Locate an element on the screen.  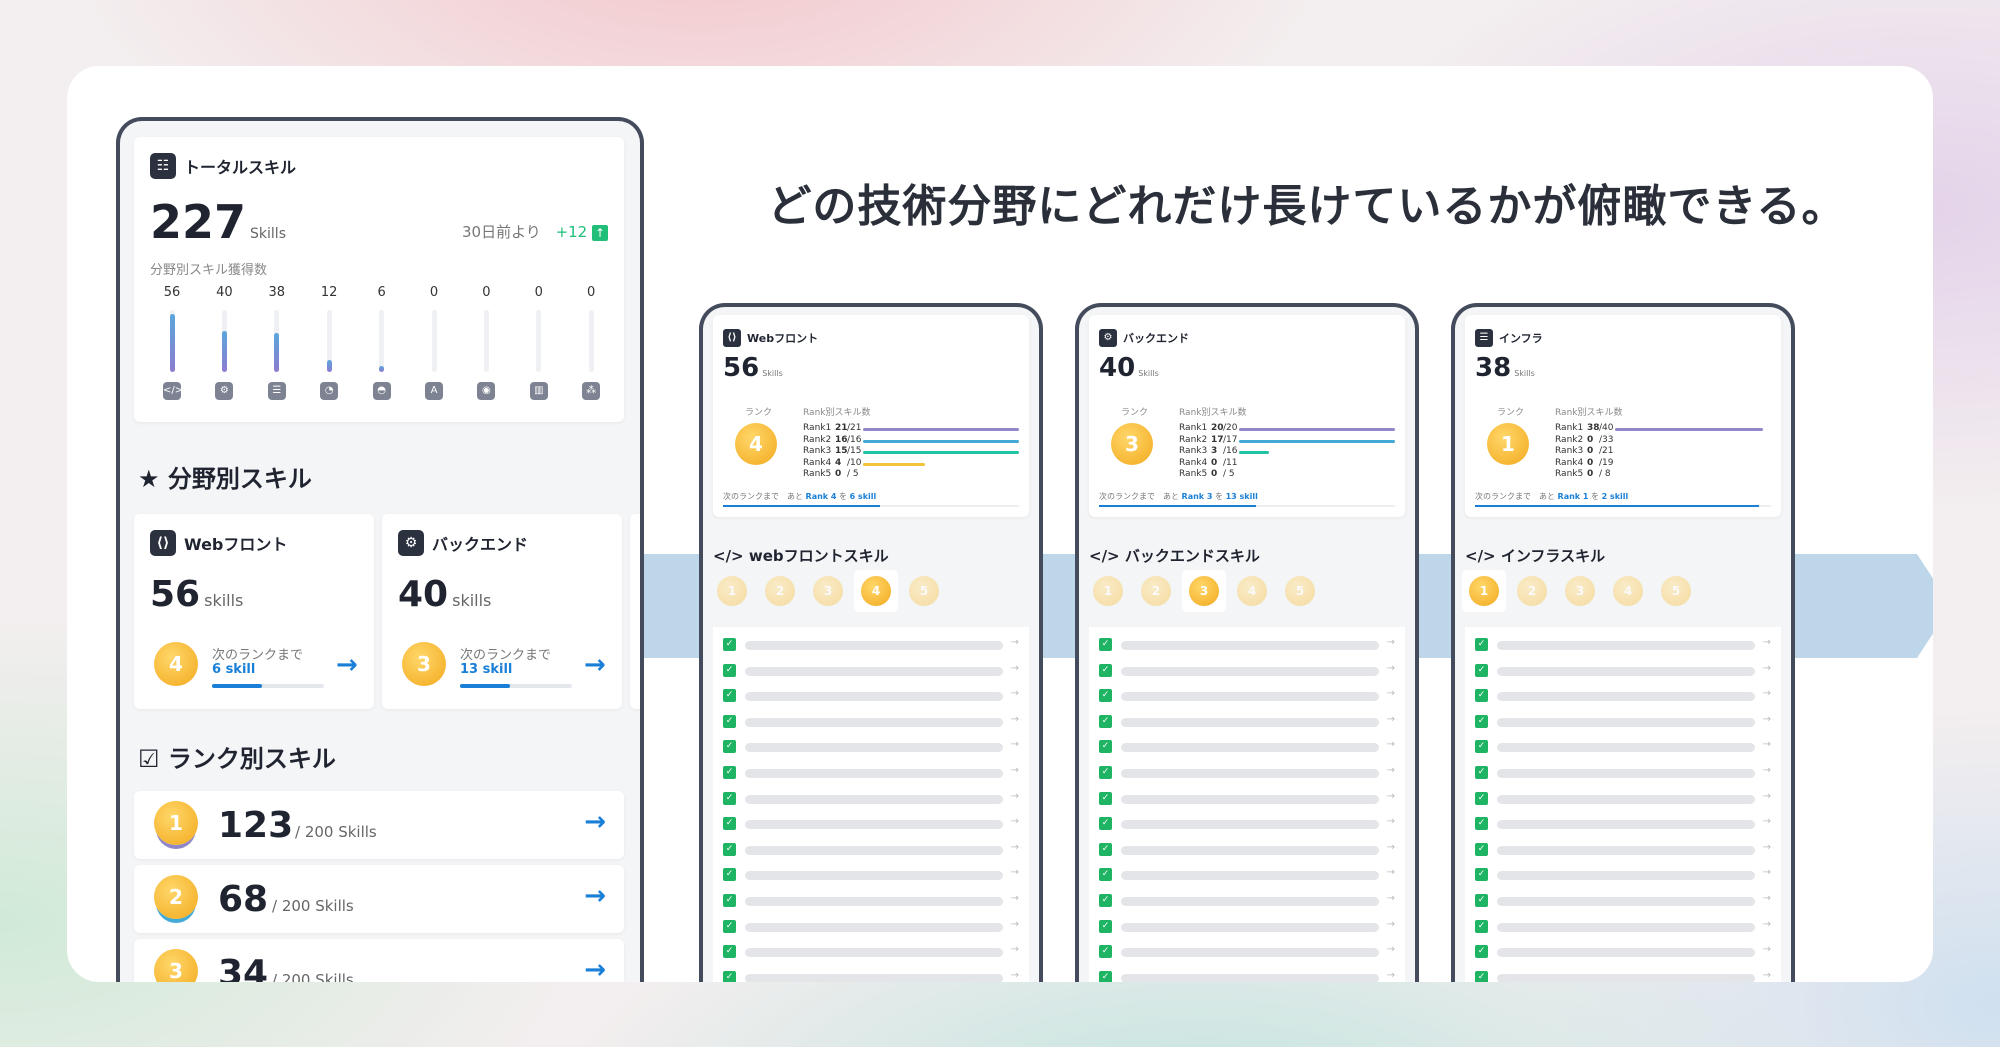
field-card-peek is located at coordinates (635, 611).